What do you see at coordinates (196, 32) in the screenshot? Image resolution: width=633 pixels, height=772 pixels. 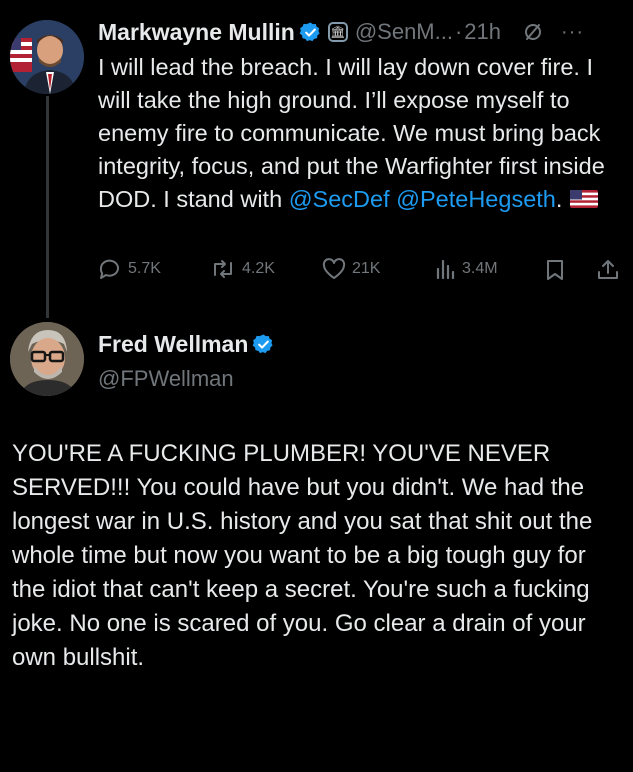 I see `author-name: Markwayne Mullin` at bounding box center [196, 32].